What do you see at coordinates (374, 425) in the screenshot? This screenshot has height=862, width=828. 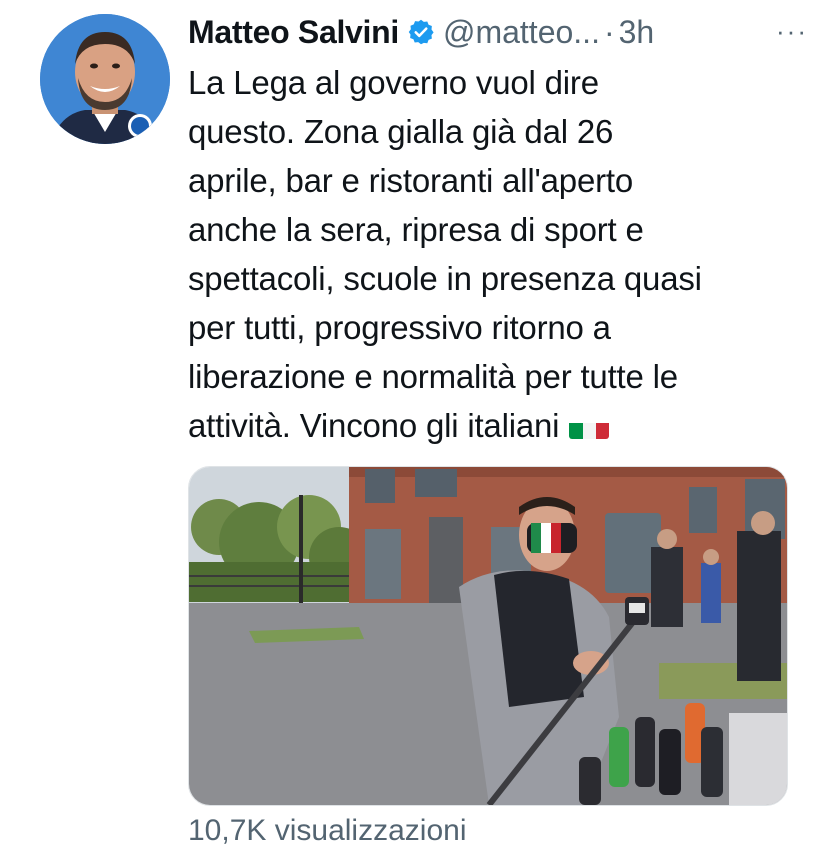 I see `tweet-text-line: attività. Vincono gli italiani` at bounding box center [374, 425].